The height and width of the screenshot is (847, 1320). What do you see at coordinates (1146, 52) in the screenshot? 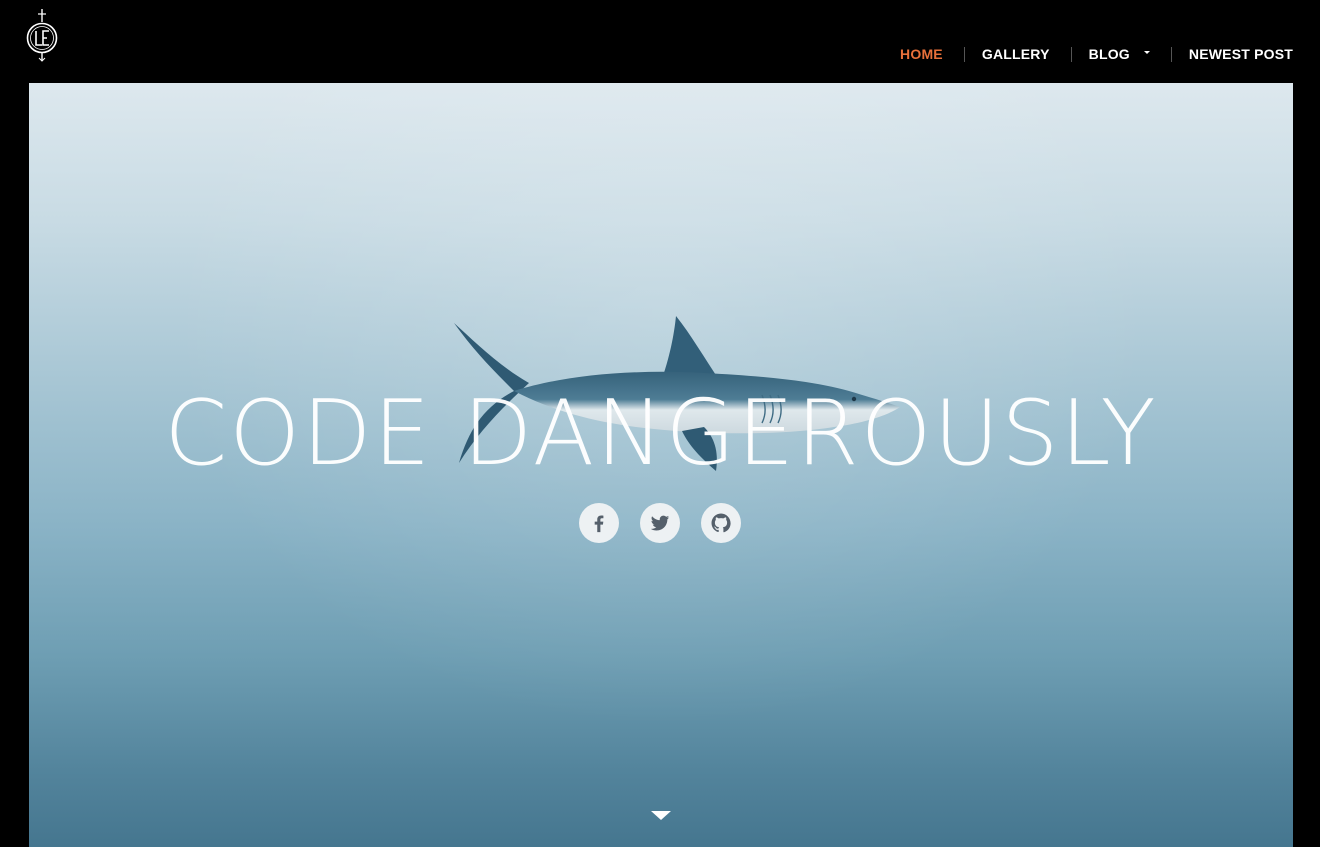
I see `chevron-down-icon` at bounding box center [1146, 52].